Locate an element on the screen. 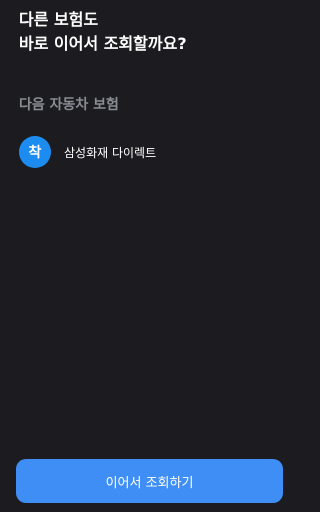  page-title-line-1: 다른 보험도 is located at coordinates (59, 19).